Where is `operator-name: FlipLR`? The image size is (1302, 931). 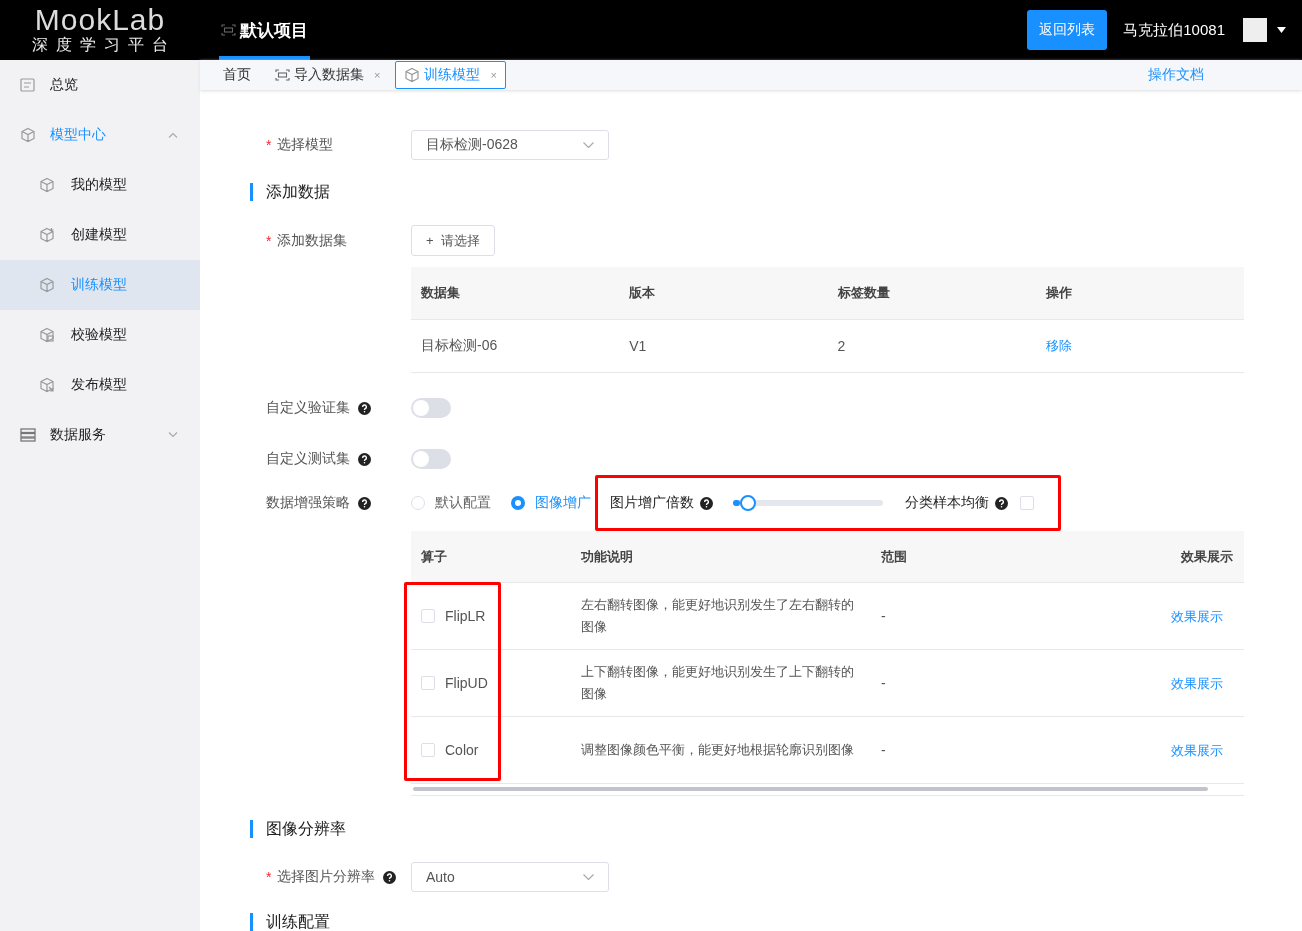
operator-name: FlipLR is located at coordinates (465, 616).